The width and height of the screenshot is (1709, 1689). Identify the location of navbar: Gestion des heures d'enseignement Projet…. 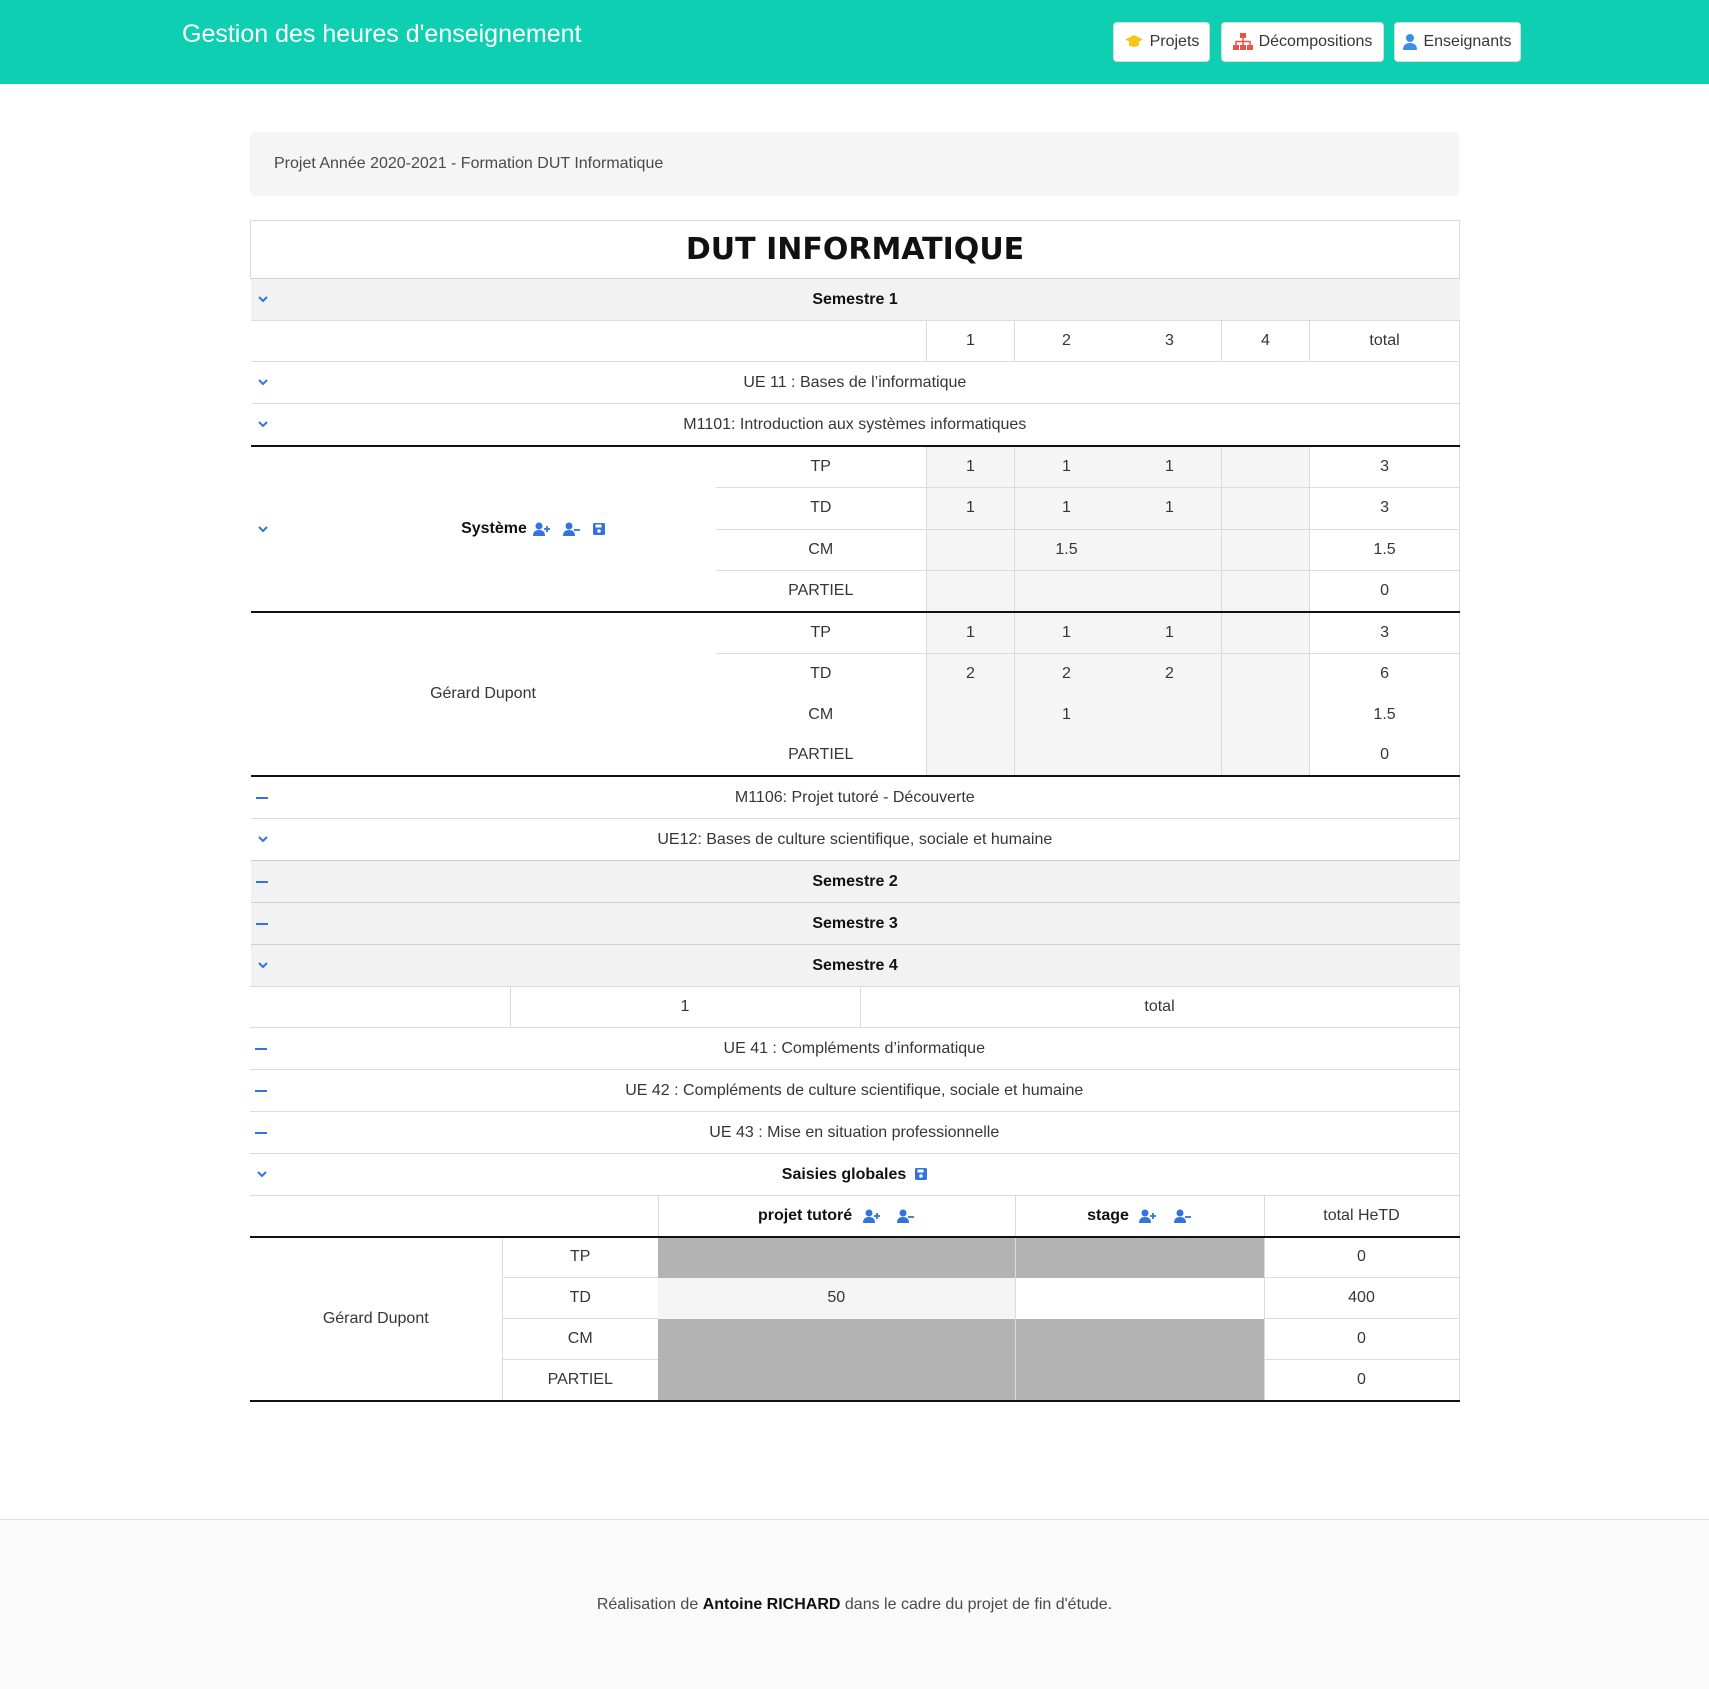
(854, 42).